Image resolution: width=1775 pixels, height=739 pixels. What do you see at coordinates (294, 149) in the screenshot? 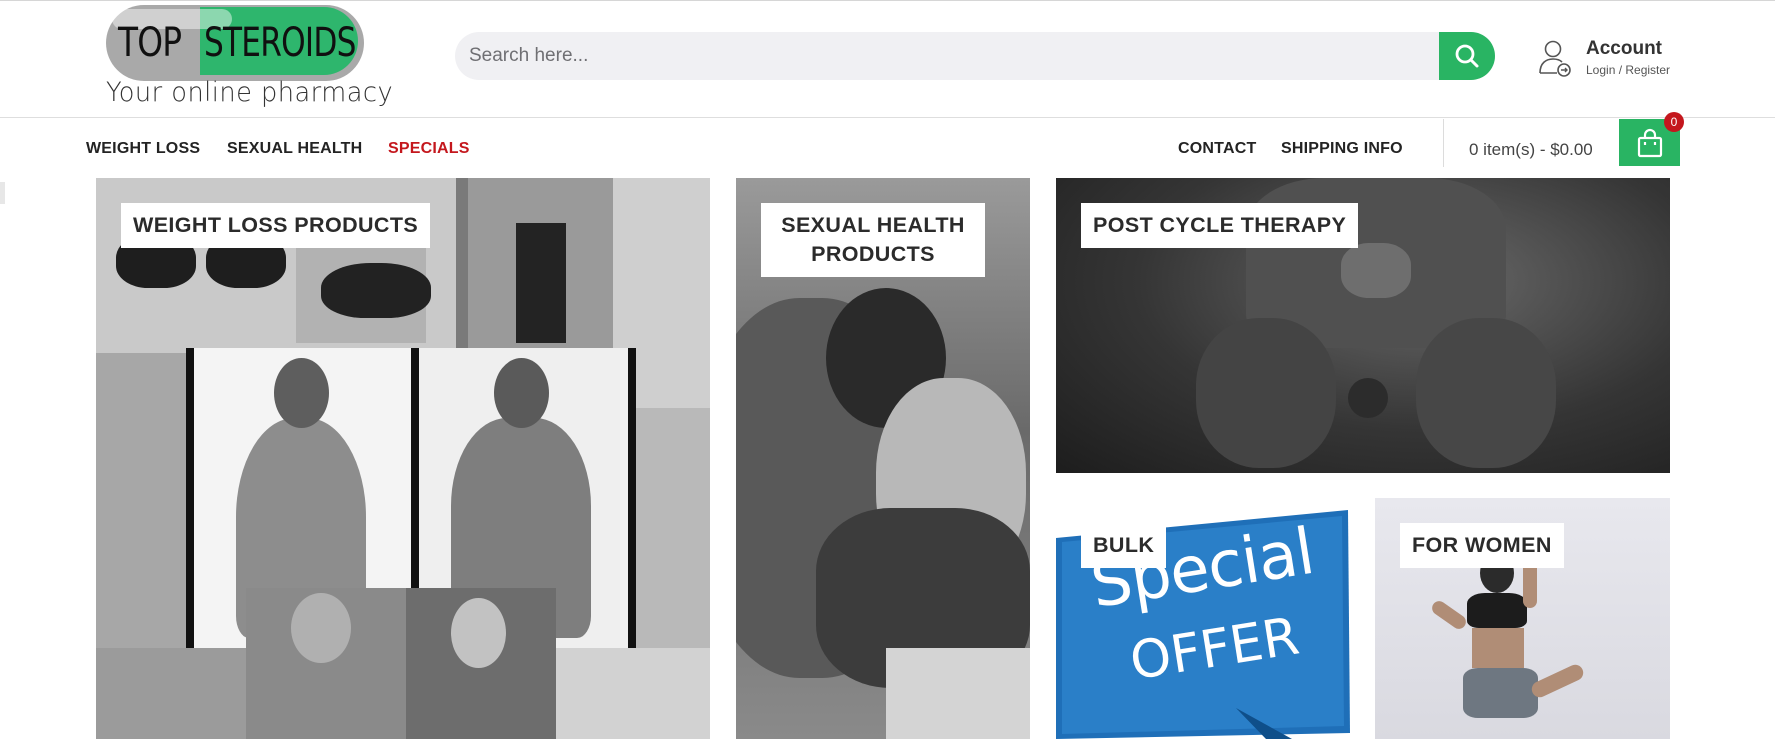
I see `nav-sexual-health: SEXUAL HEALTH` at bounding box center [294, 149].